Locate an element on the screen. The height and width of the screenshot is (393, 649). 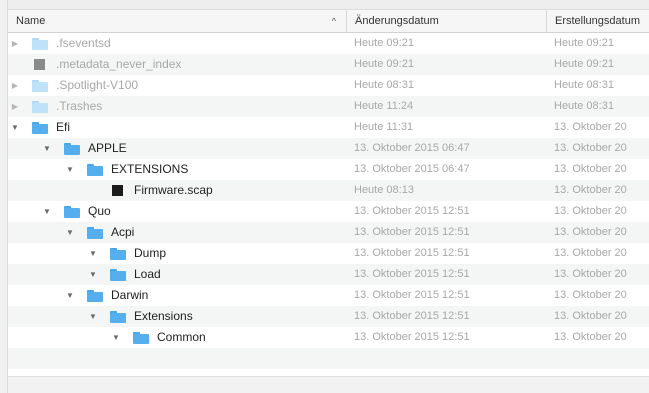
item-name: APPLE is located at coordinates (107, 148).